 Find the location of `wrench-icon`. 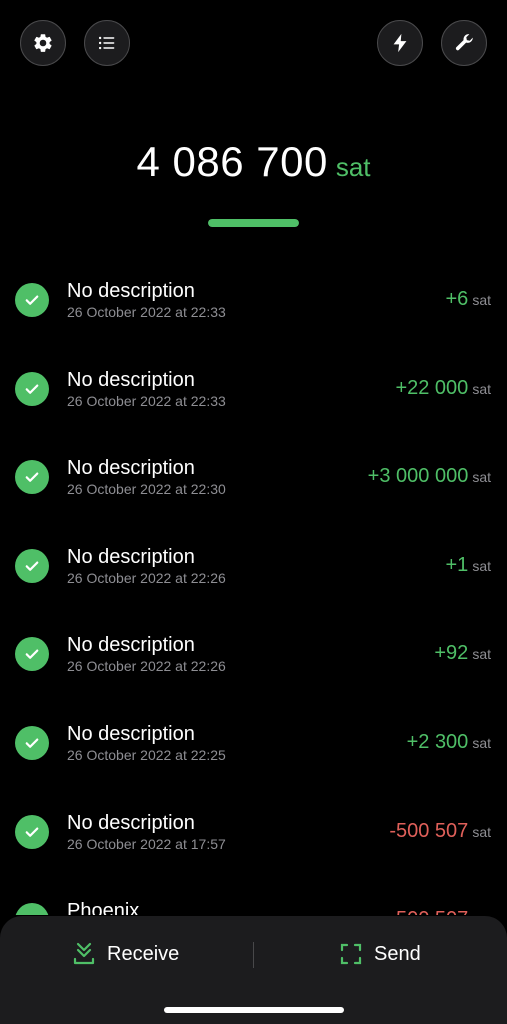

wrench-icon is located at coordinates (464, 42).